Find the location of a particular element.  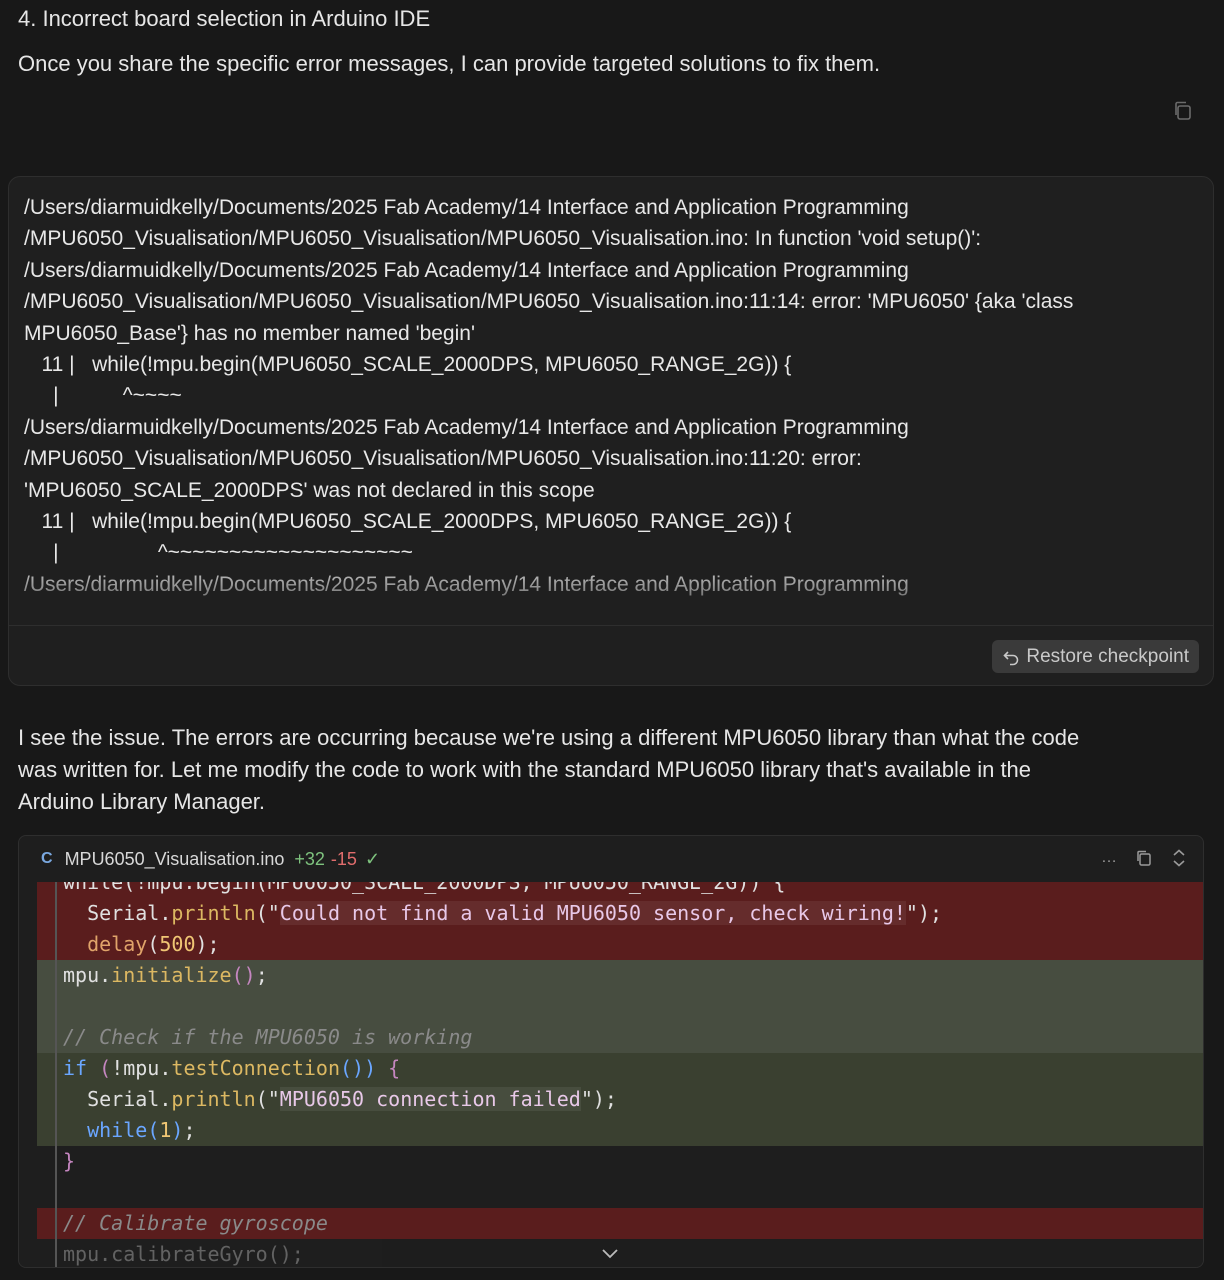

error-line: | ^~~~~ is located at coordinates (103, 396).